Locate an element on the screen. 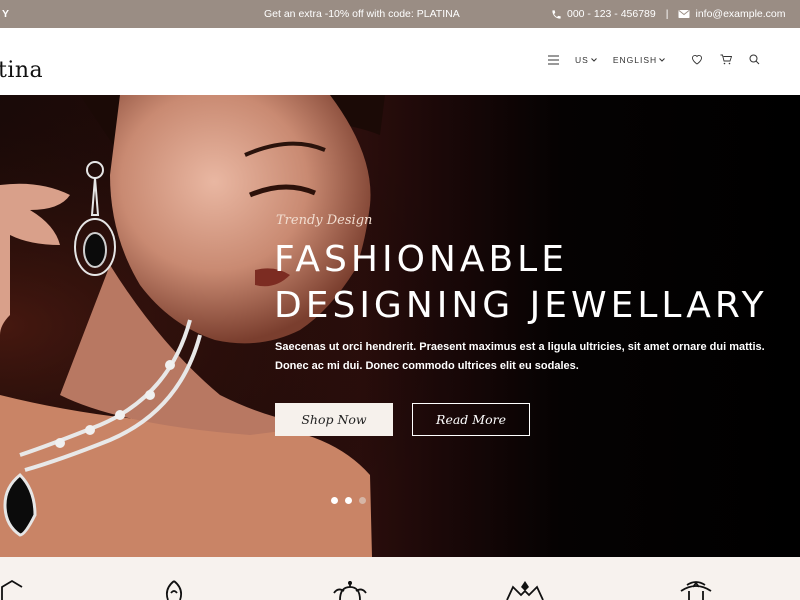  slider-pagination is located at coordinates (348, 500).